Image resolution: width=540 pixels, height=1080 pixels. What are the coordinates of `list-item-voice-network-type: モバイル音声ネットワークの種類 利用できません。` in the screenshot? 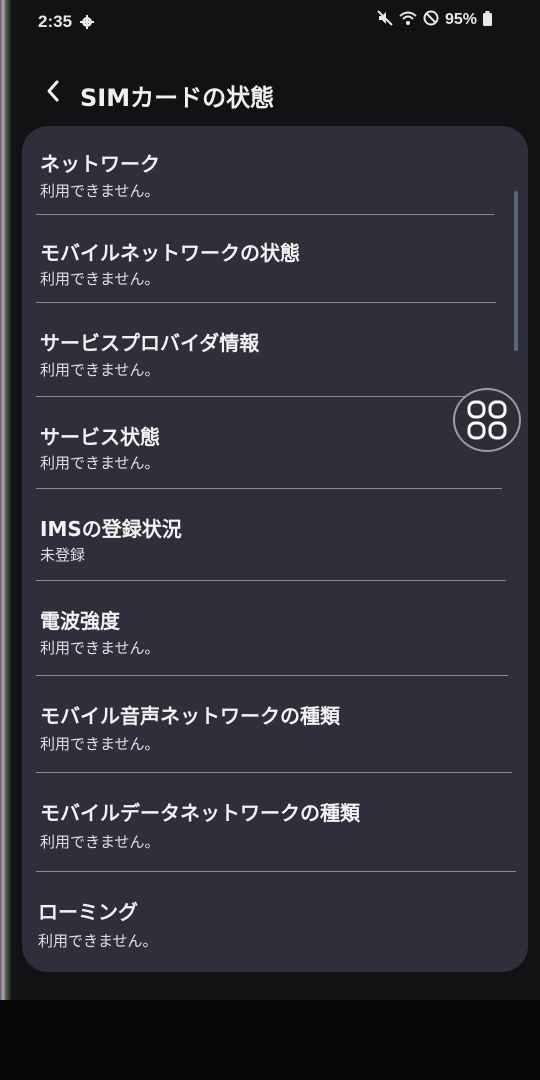 It's located at (275, 724).